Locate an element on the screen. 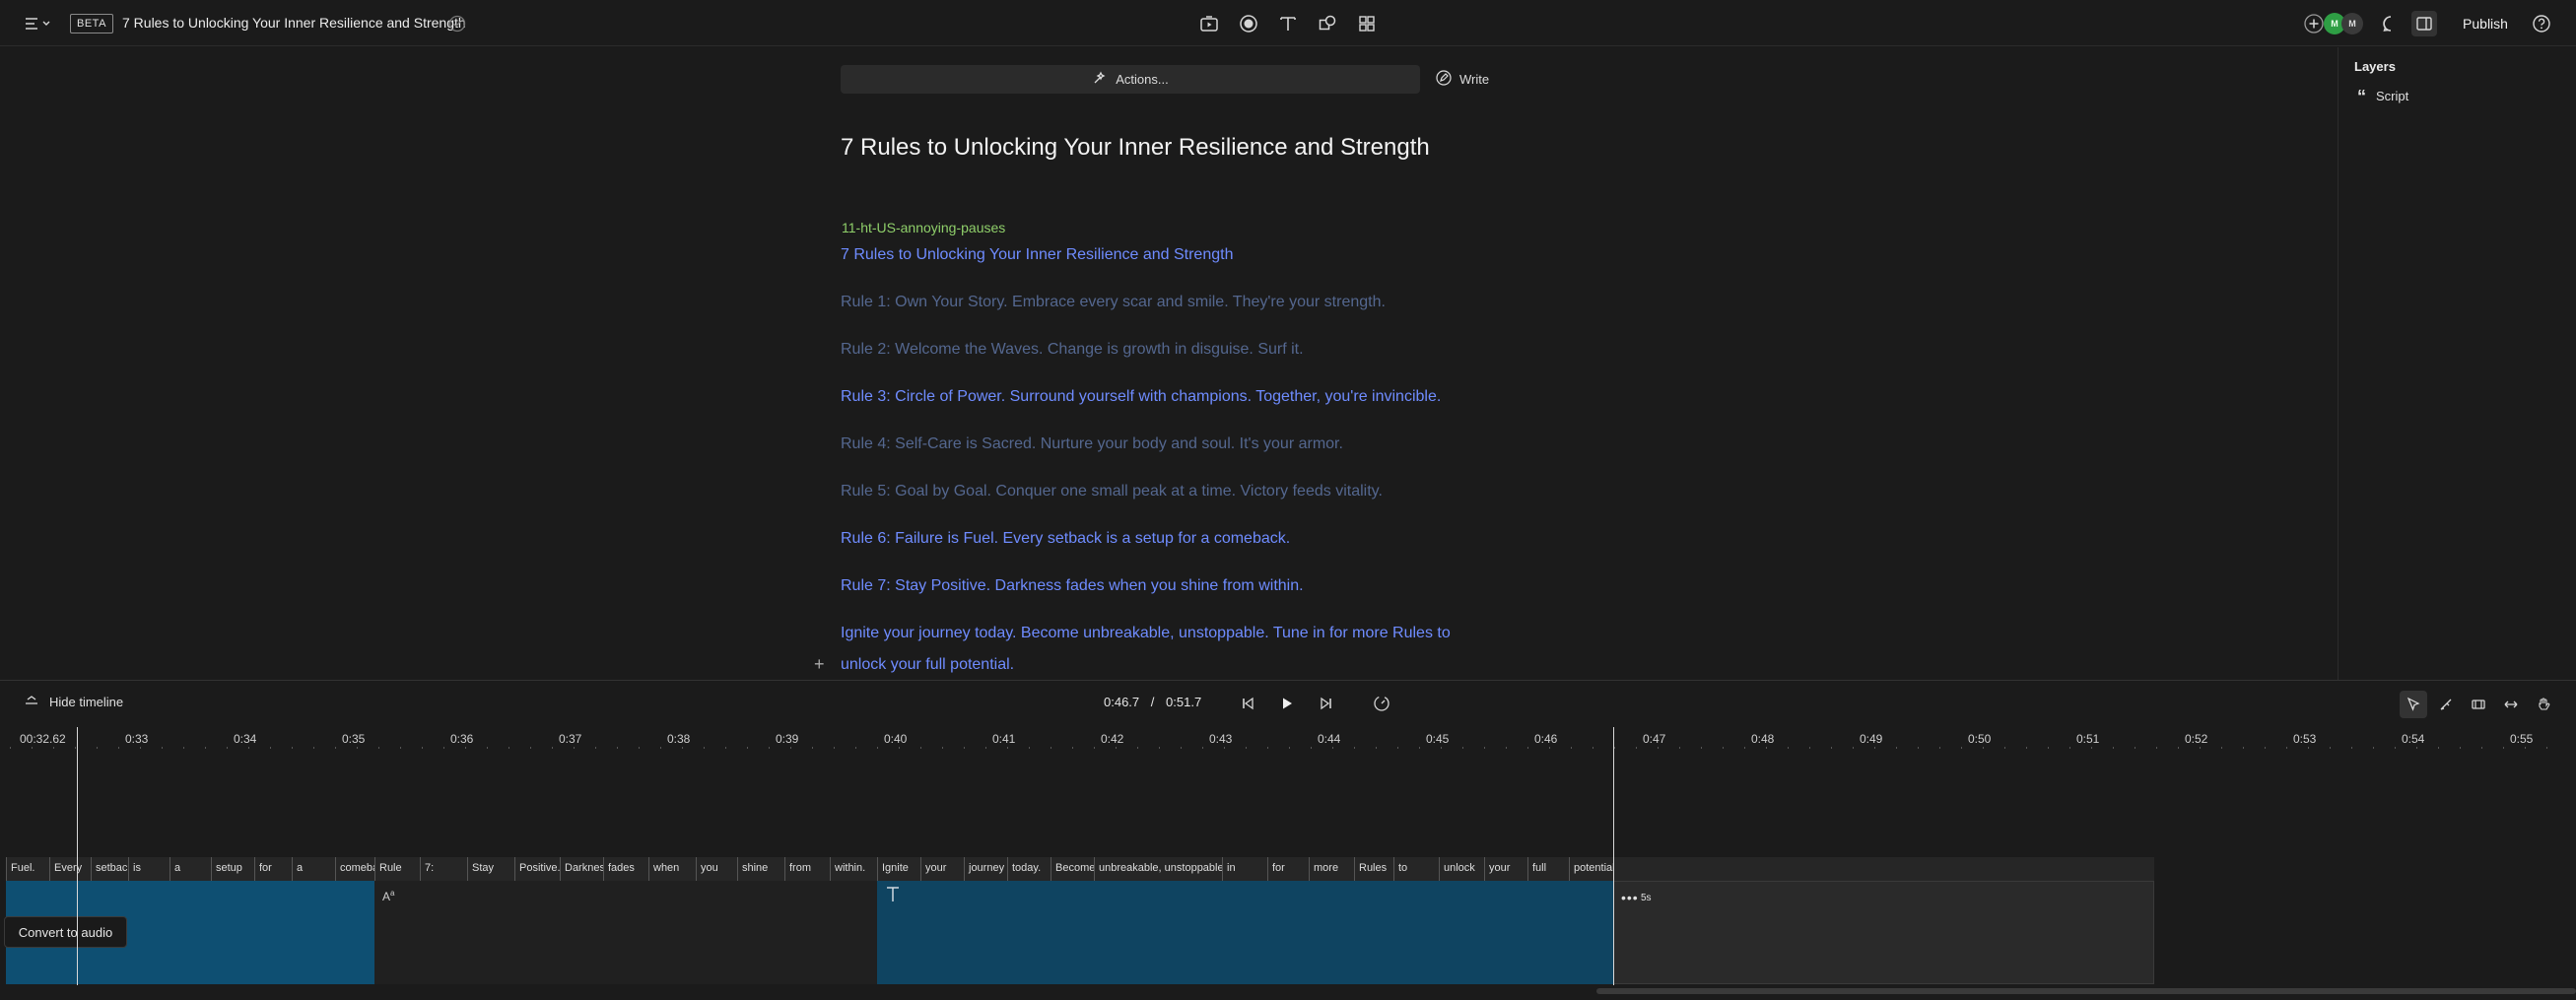 The width and height of the screenshot is (2576, 1000). word-chip: Rule is located at coordinates (397, 869).